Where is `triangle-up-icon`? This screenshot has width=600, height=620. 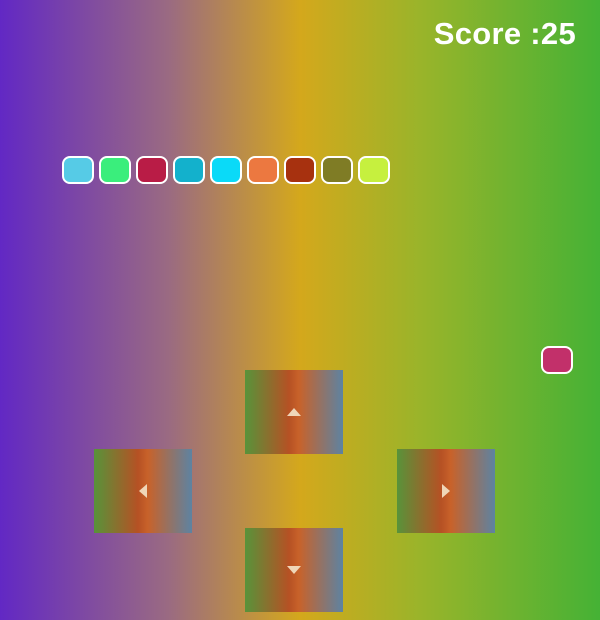 triangle-up-icon is located at coordinates (294, 412).